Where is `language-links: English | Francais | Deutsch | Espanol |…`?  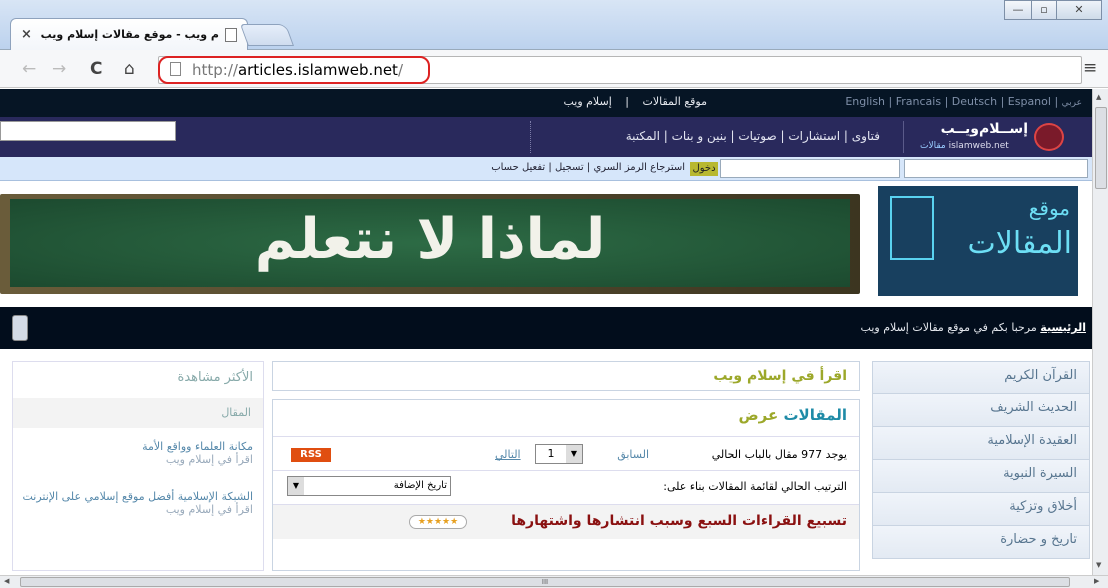
language-links: English | Francais | Deutsch | Espanol |… is located at coordinates (963, 101).